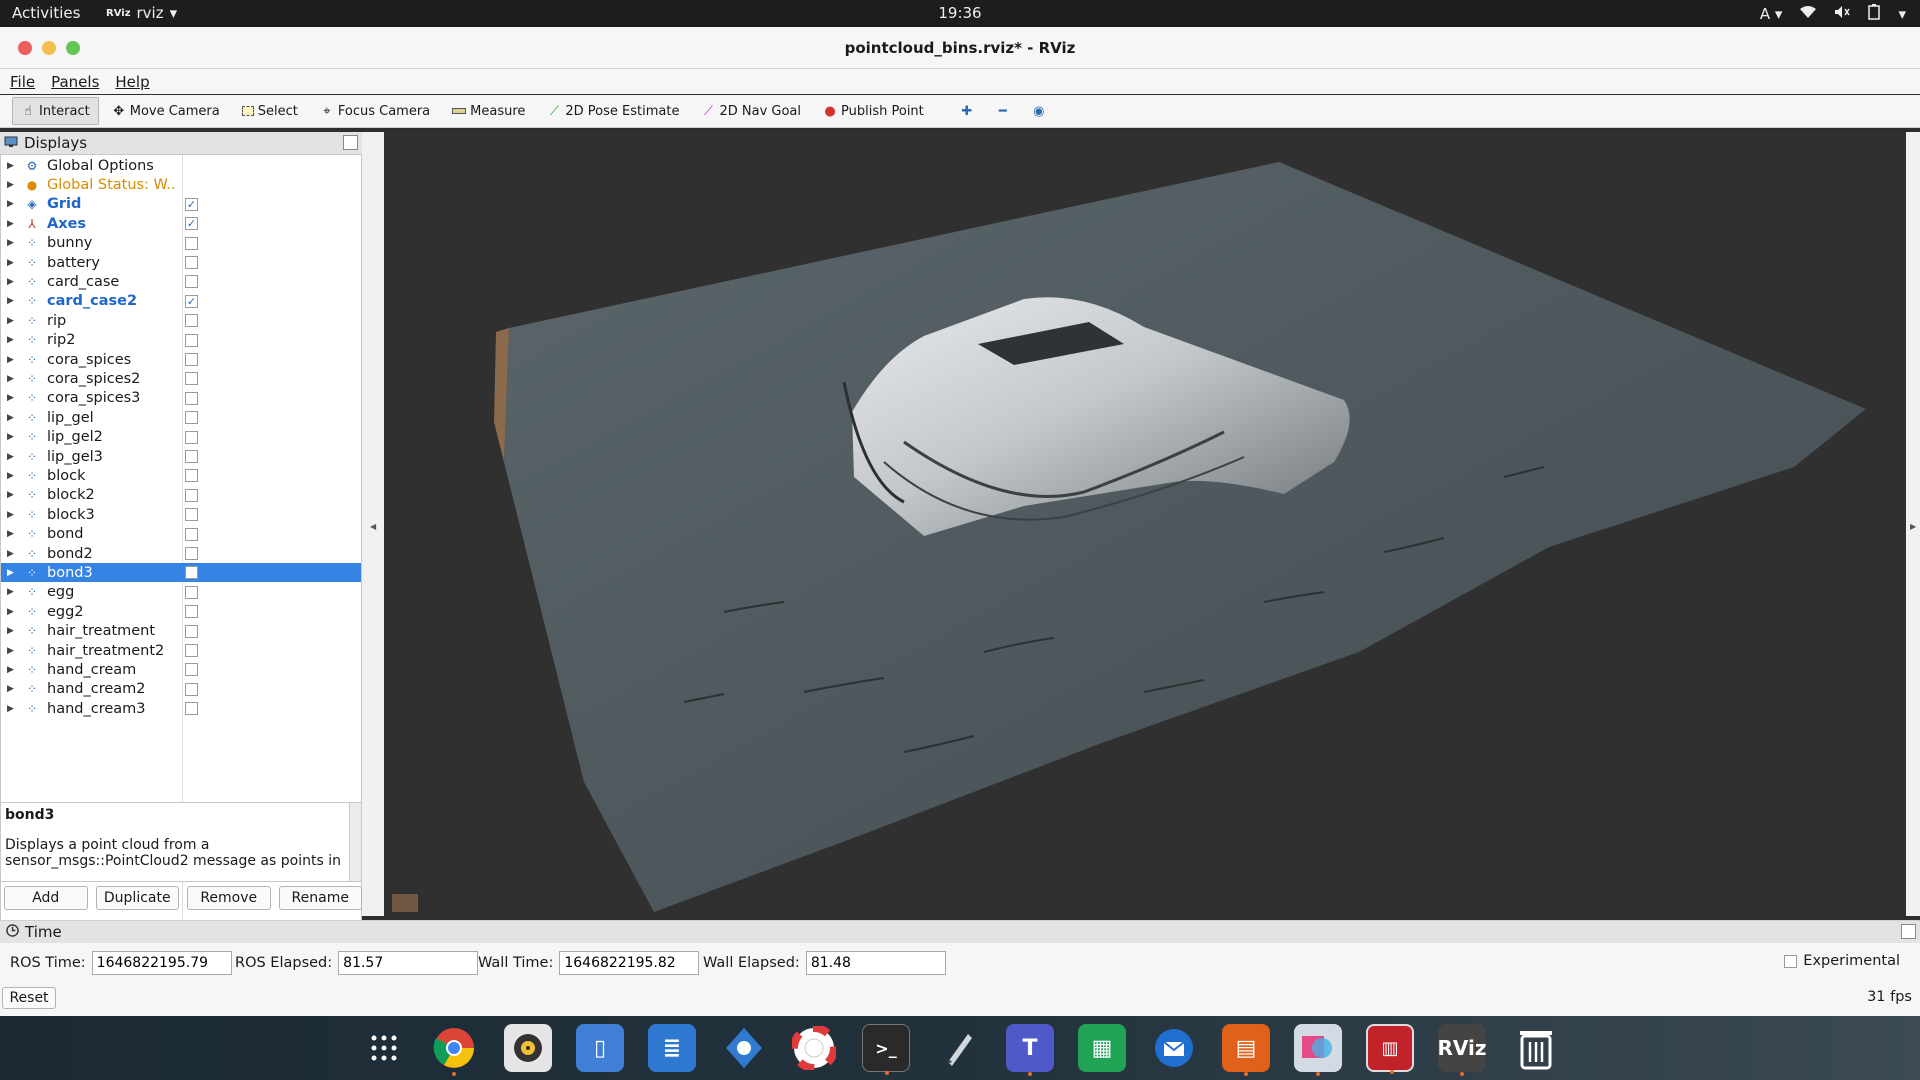  What do you see at coordinates (350, 142) in the screenshot?
I see `undock-panel-button` at bounding box center [350, 142].